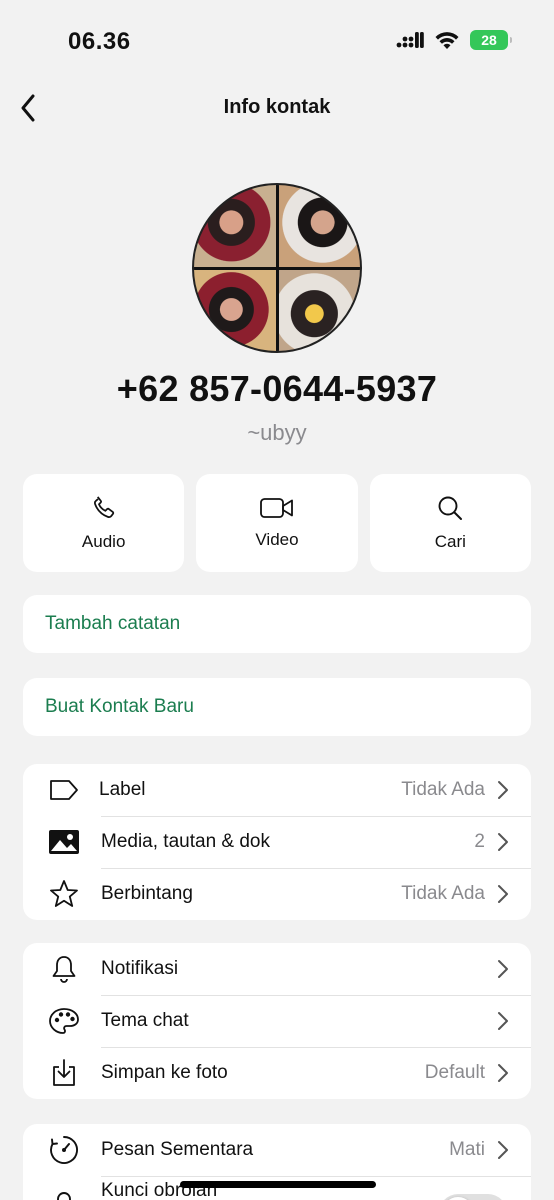  Describe the element at coordinates (450, 508) in the screenshot. I see `search-icon` at that location.